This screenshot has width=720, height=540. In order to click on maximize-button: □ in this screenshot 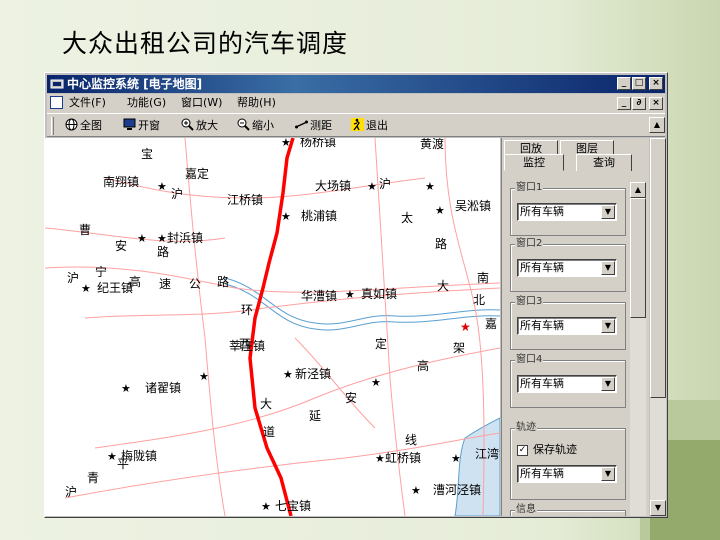, I will do `click(639, 83)`.